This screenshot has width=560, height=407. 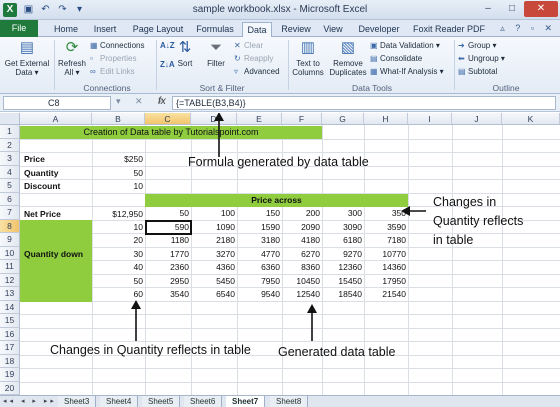 I want to click on connections-label: Connections, so click(x=122, y=45).